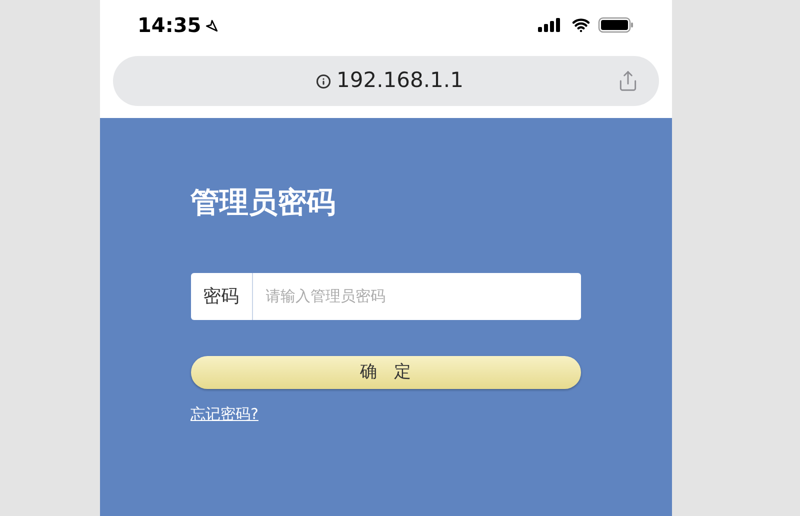 This screenshot has width=800, height=516. Describe the element at coordinates (616, 25) in the screenshot. I see `battery-icon` at that location.